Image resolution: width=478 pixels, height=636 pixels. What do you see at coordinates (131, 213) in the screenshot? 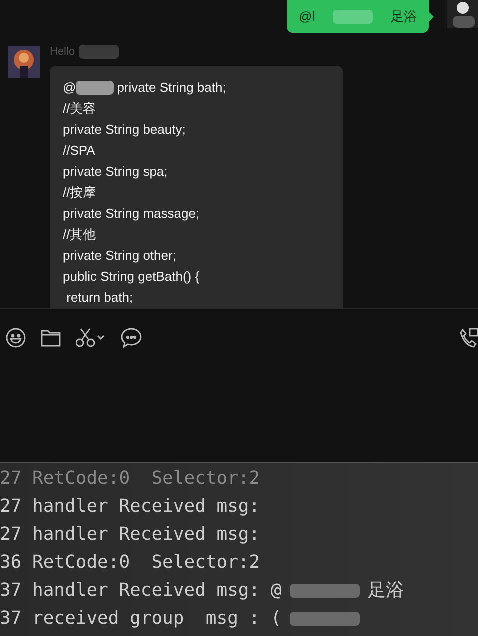
I see `code-line: private String massage;` at bounding box center [131, 213].